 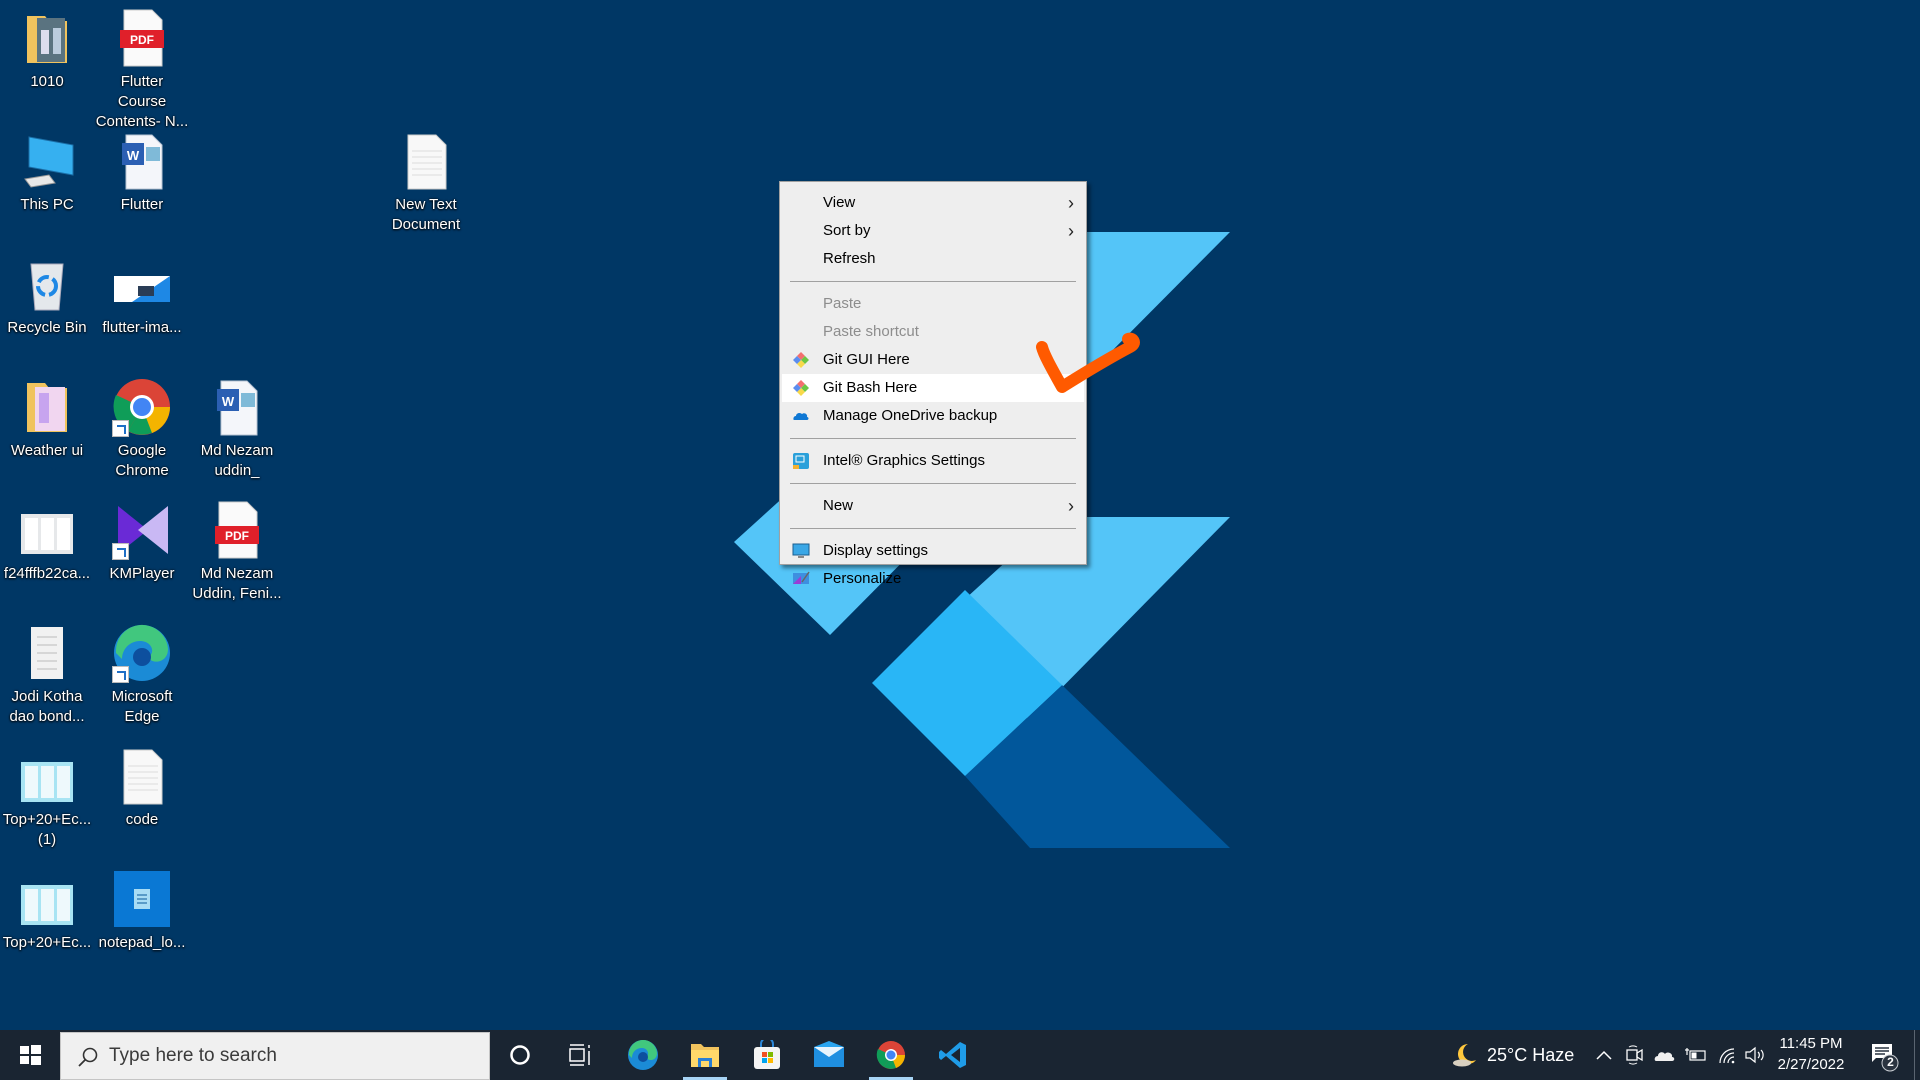 I want to click on taskbar-file-explorer-button, so click(x=705, y=1055).